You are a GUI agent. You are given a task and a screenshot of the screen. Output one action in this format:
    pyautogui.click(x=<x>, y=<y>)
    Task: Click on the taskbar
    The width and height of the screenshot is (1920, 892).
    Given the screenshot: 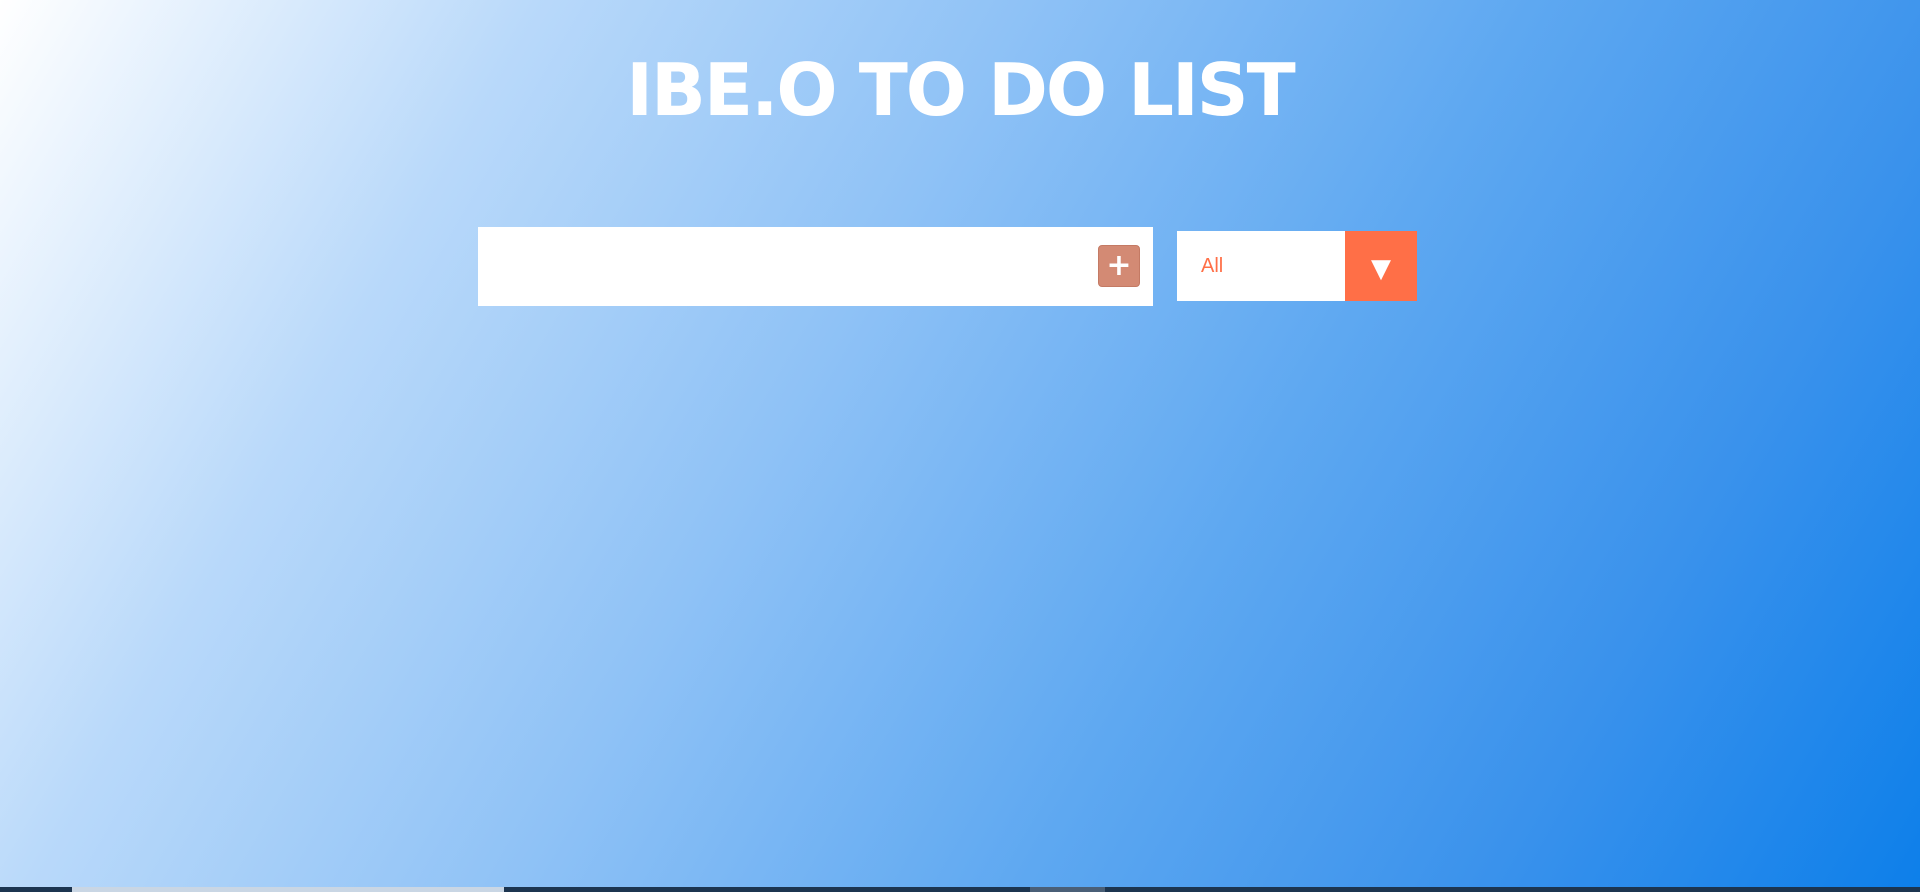 What is the action you would take?
    pyautogui.click(x=960, y=889)
    